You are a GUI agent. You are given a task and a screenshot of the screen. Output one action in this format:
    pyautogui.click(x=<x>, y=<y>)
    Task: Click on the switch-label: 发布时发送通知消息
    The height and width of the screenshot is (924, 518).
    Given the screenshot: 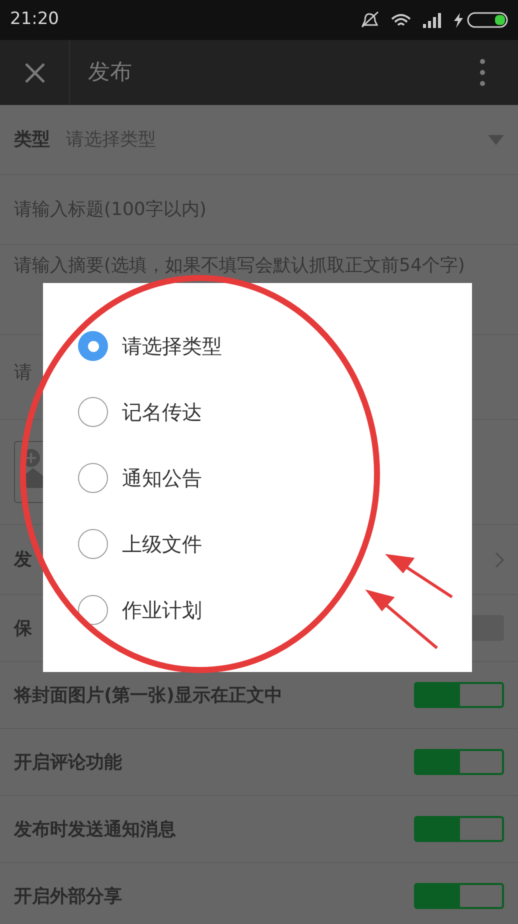 What is the action you would take?
    pyautogui.click(x=95, y=830)
    